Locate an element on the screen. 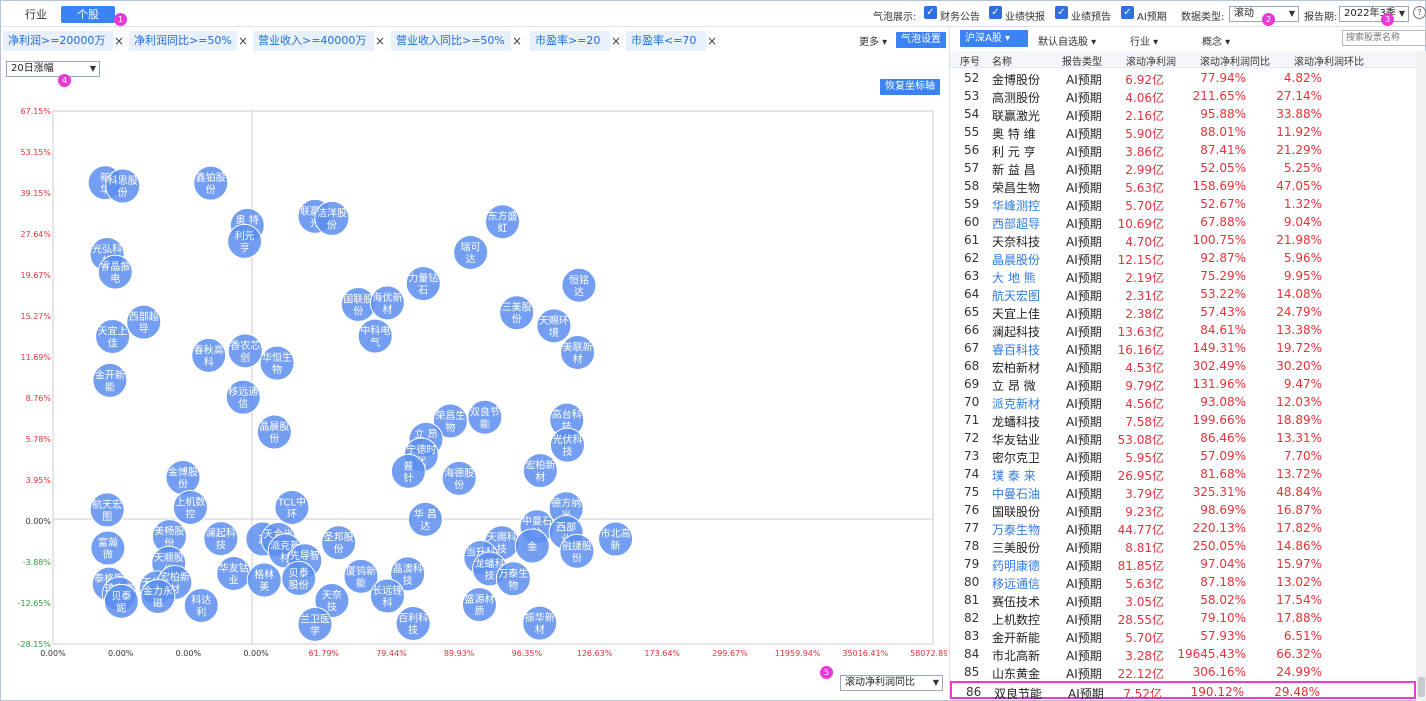 Image resolution: width=1426 pixels, height=701 pixels. question-icon: ? is located at coordinates (1419, 12).